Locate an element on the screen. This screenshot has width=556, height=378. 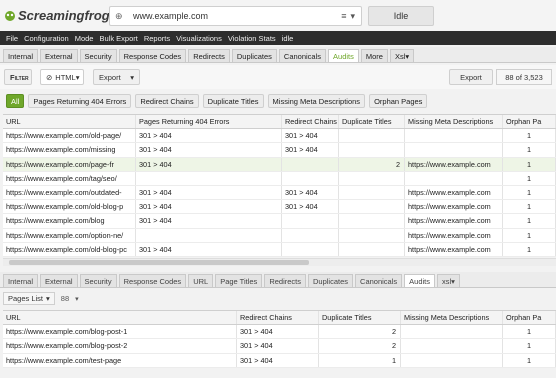
tab-xsl: Xsl ▾ is located at coordinates (402, 55).